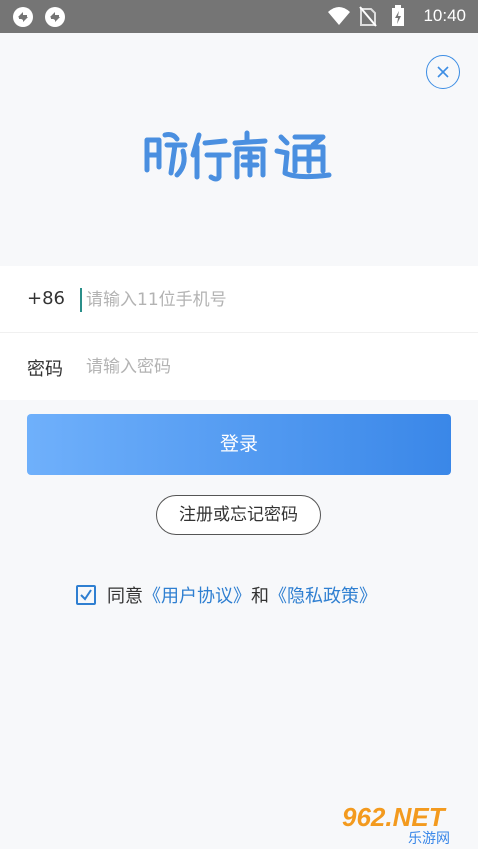  What do you see at coordinates (81, 300) in the screenshot?
I see `text-caret` at bounding box center [81, 300].